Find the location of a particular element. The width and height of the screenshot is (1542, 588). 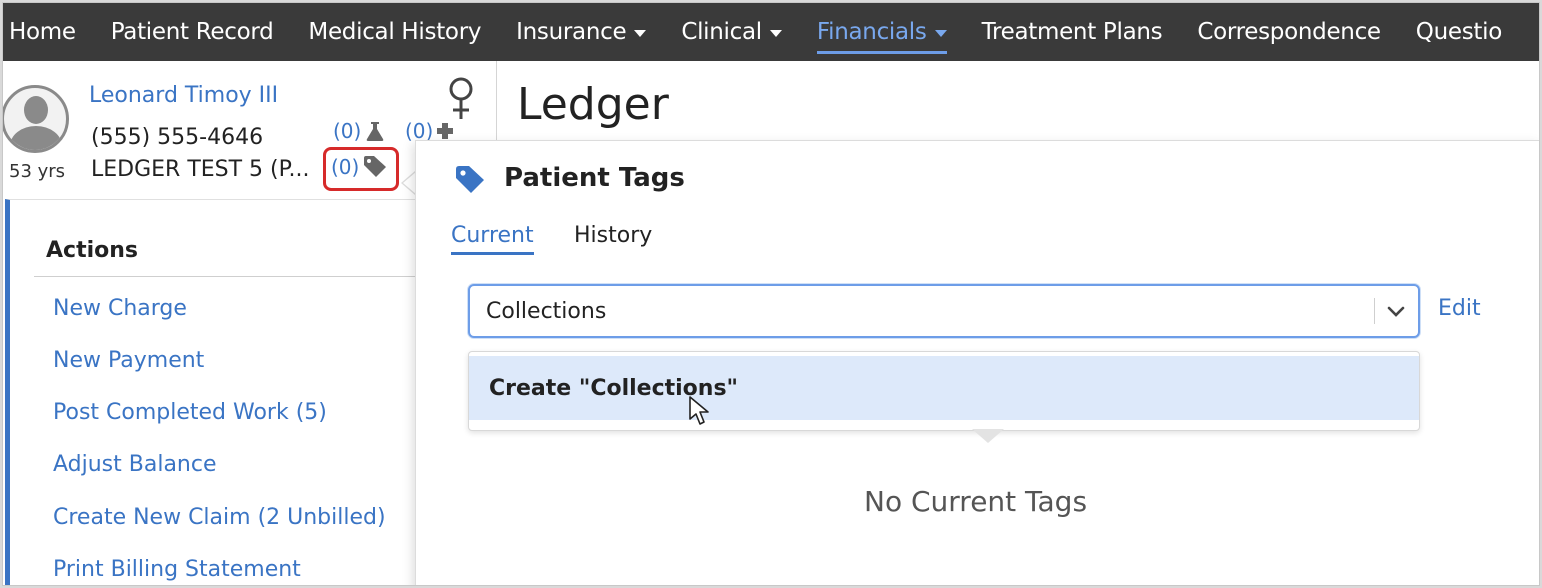

nav-home-label: Home is located at coordinates (42, 32).